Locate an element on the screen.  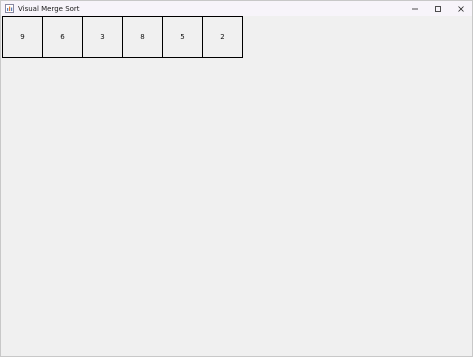
array-cell: 6 is located at coordinates (62, 37).